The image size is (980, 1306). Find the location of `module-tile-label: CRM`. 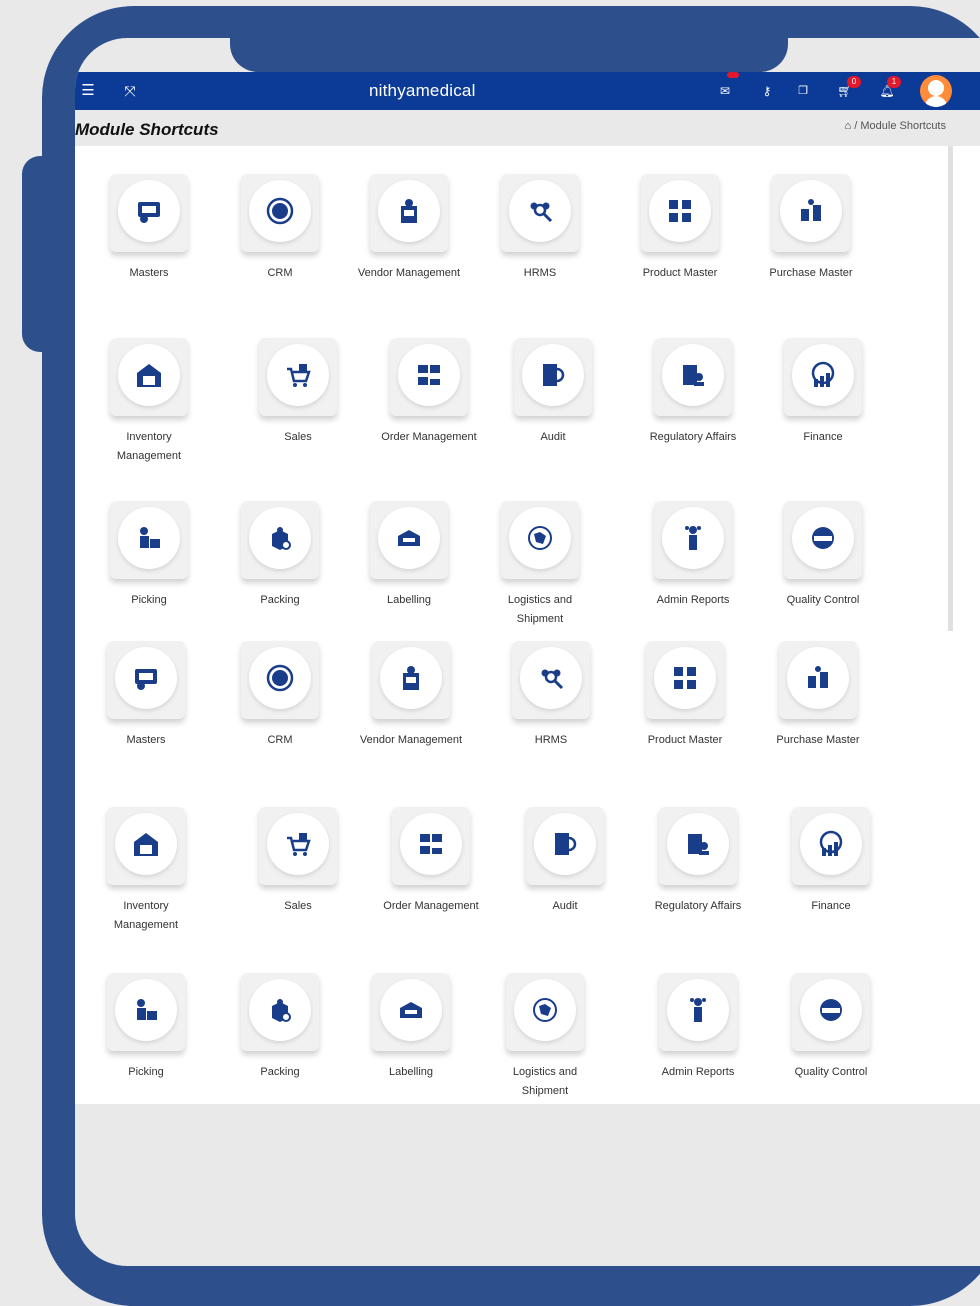

module-tile-label: CRM is located at coordinates (280, 740).